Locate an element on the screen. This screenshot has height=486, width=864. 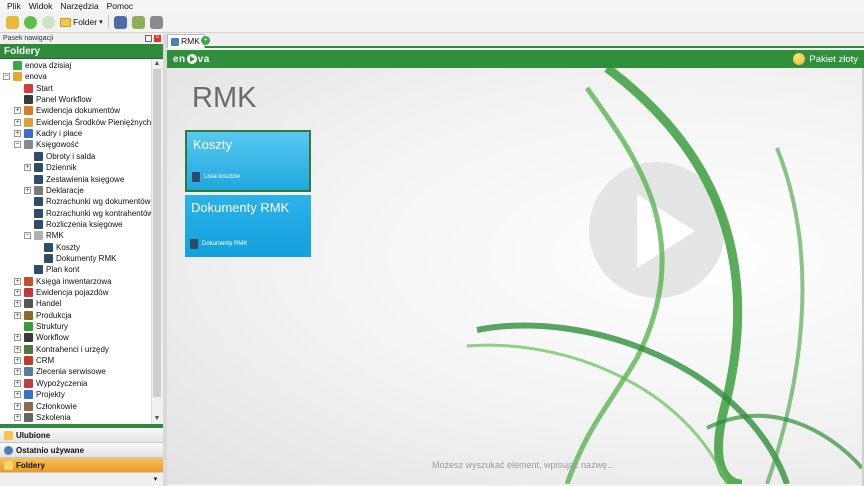
tile-dokumenty-rmk-link: Dokumenty RMK is located at coordinates (218, 244).